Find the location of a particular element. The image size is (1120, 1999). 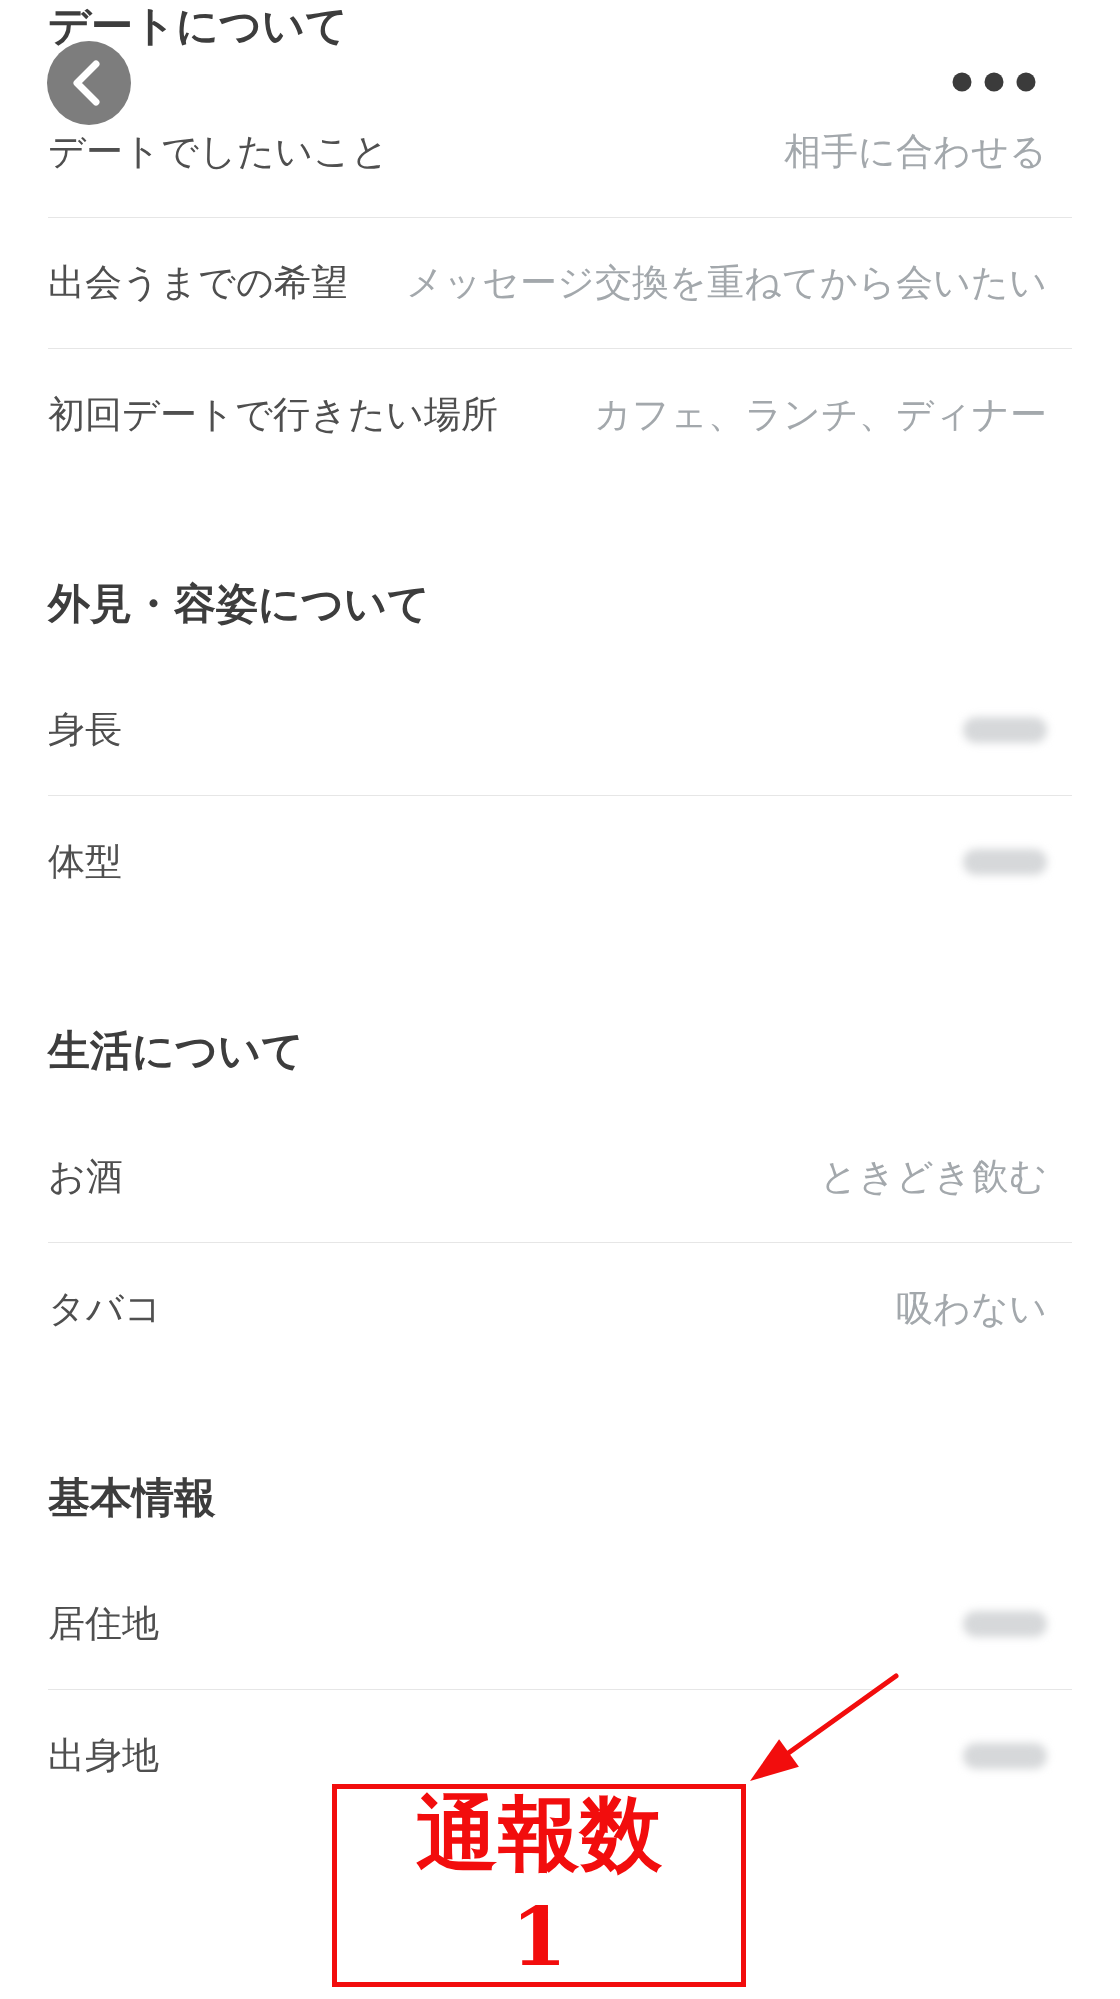

section-heading: 外見・容姿について is located at coordinates (239, 604).